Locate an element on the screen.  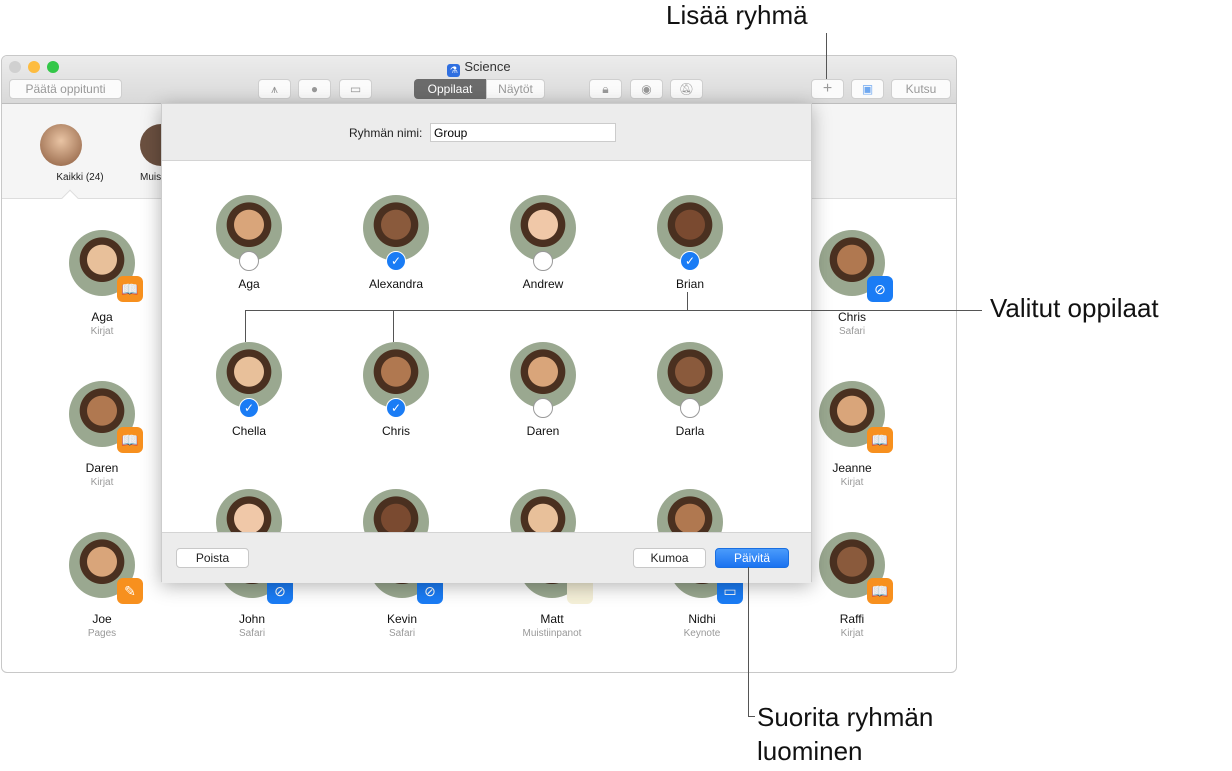
app-icon: ⊘ is located at coordinates (880, 289).